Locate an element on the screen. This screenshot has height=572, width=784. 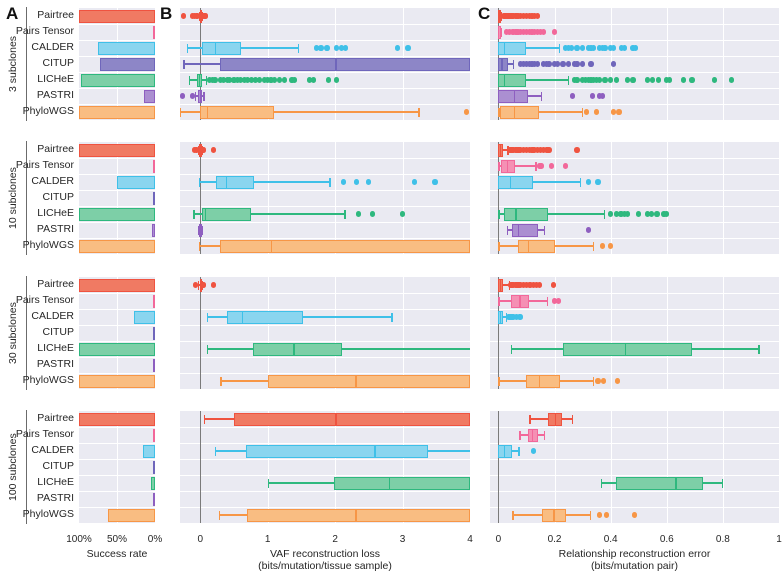
row-label-phylowgs: PhyloWGS is located at coordinates (48, 514).